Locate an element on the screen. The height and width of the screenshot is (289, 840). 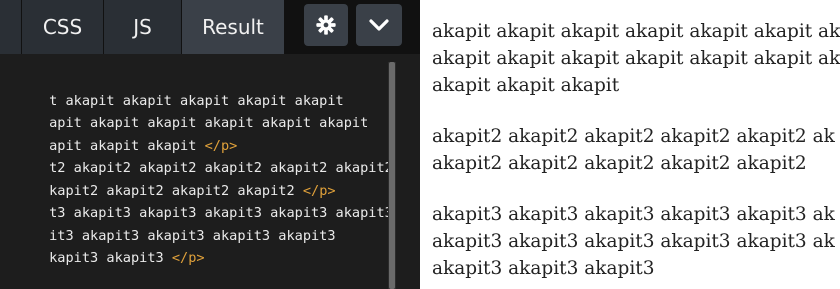
tab-js-label: JS is located at coordinates (142, 27).